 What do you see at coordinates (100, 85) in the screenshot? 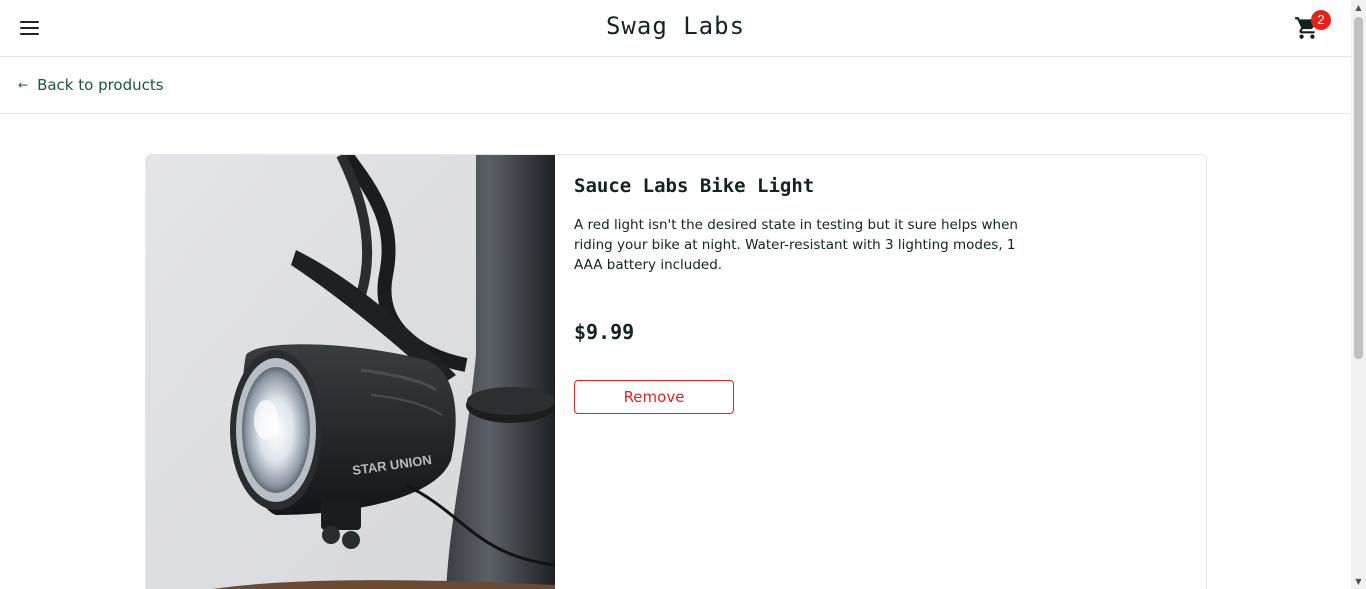
I see `back-to-products-label: Back to products` at bounding box center [100, 85].